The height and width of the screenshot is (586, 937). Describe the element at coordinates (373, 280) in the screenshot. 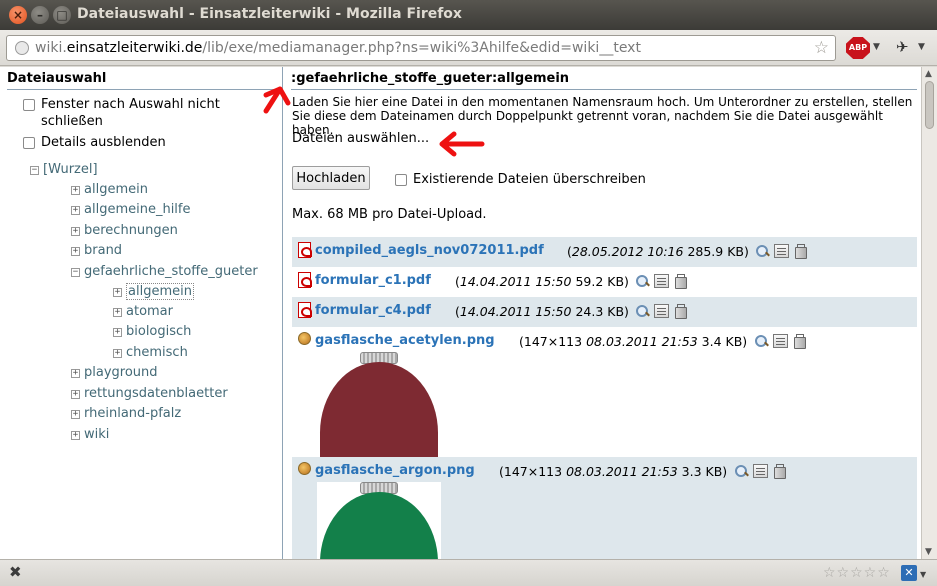

I see `file-name-link: formular_c1.pdf` at that location.